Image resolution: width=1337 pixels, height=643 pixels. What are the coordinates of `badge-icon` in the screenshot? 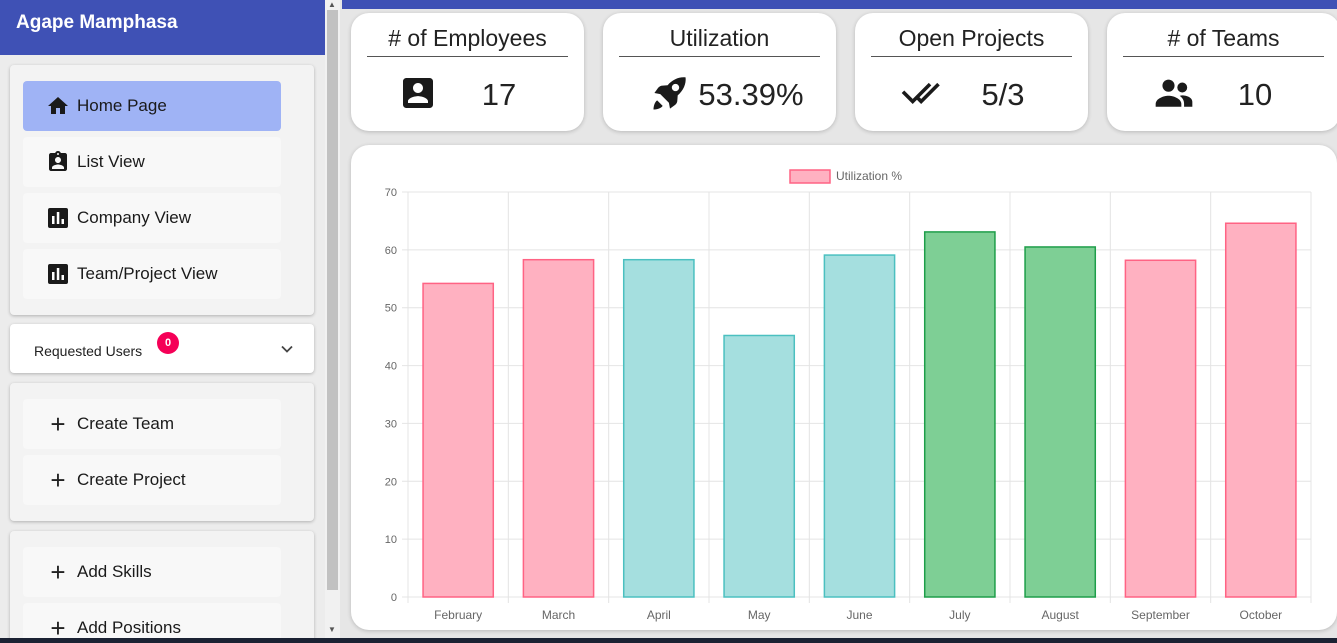 It's located at (58, 162).